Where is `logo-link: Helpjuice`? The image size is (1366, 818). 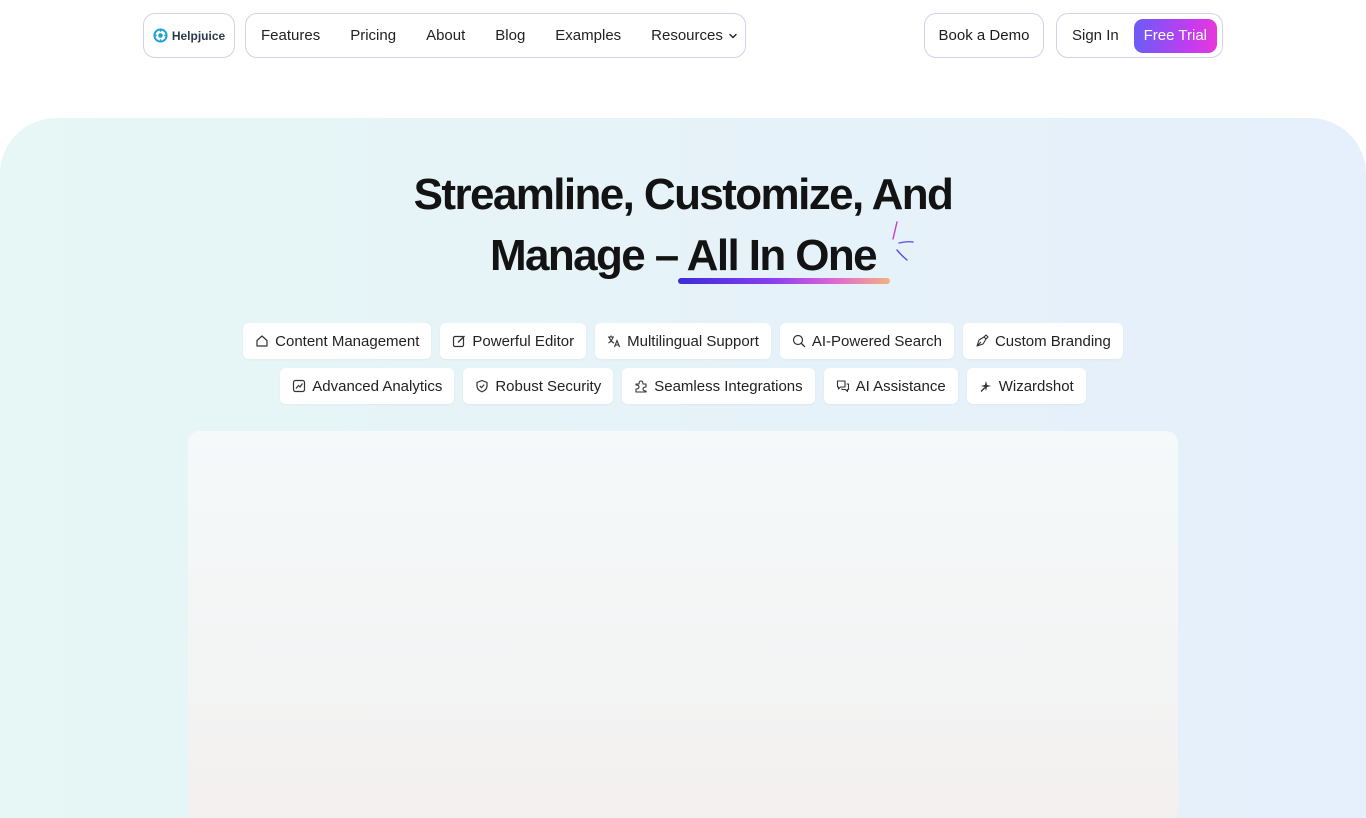 logo-link: Helpjuice is located at coordinates (189, 35).